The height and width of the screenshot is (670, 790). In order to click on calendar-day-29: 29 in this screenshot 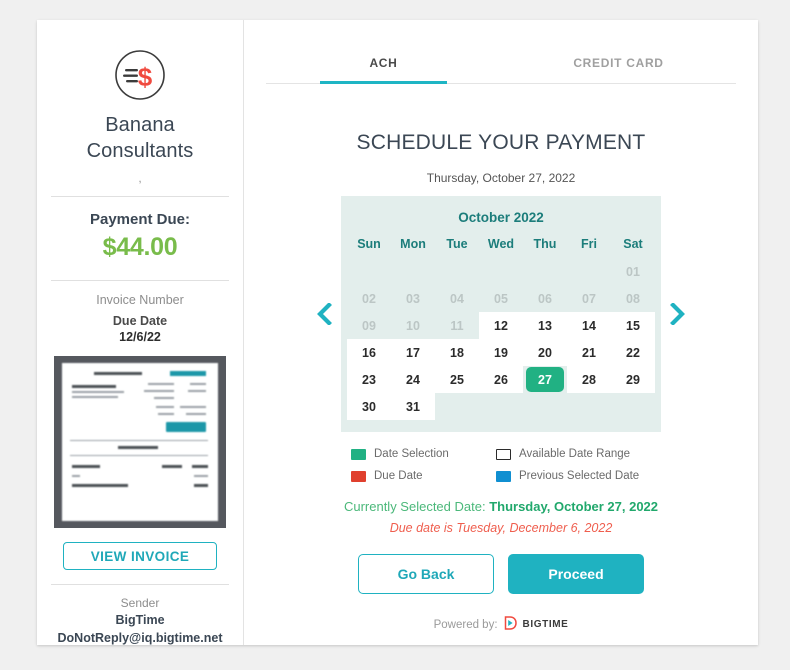, I will do `click(633, 379)`.